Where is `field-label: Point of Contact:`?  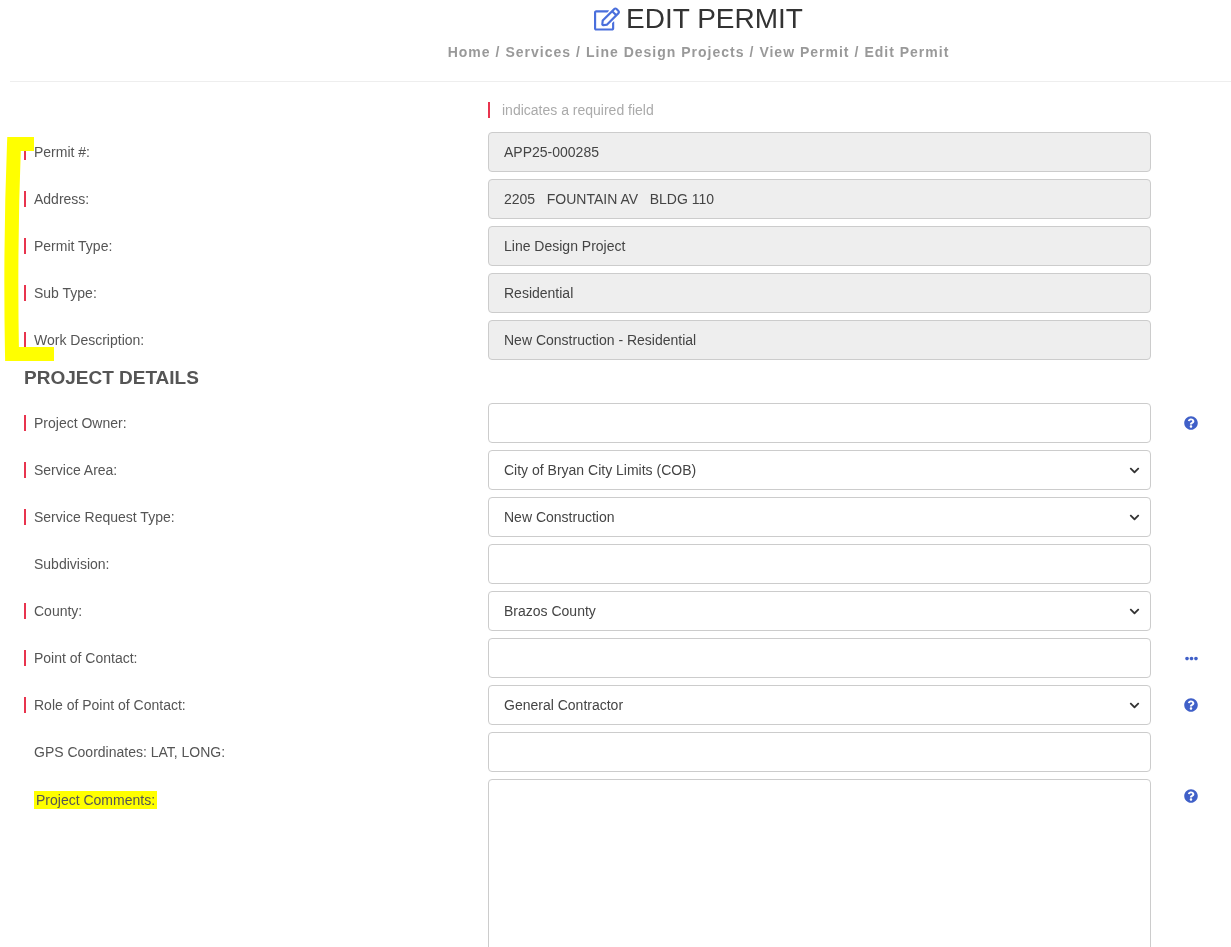
field-label: Point of Contact: is located at coordinates (86, 658).